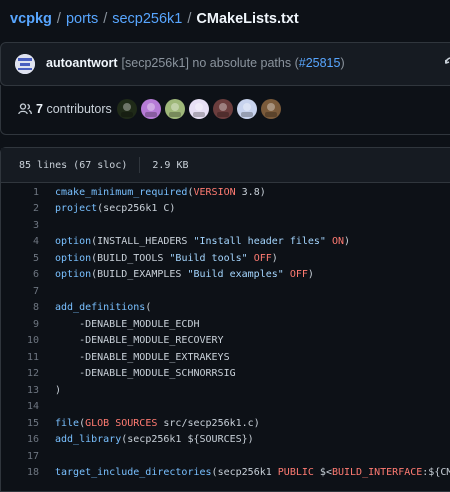 This screenshot has height=492, width=450. I want to click on contributors-bar: 7 contributors, so click(225, 110).